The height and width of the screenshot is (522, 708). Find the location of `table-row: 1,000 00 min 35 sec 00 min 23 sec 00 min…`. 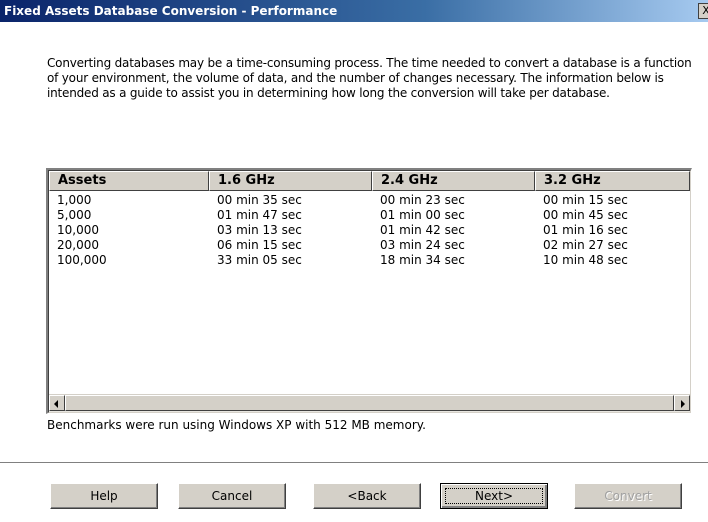

table-row: 1,000 00 min 35 sec 00 min 23 sec 00 min… is located at coordinates (369, 200).